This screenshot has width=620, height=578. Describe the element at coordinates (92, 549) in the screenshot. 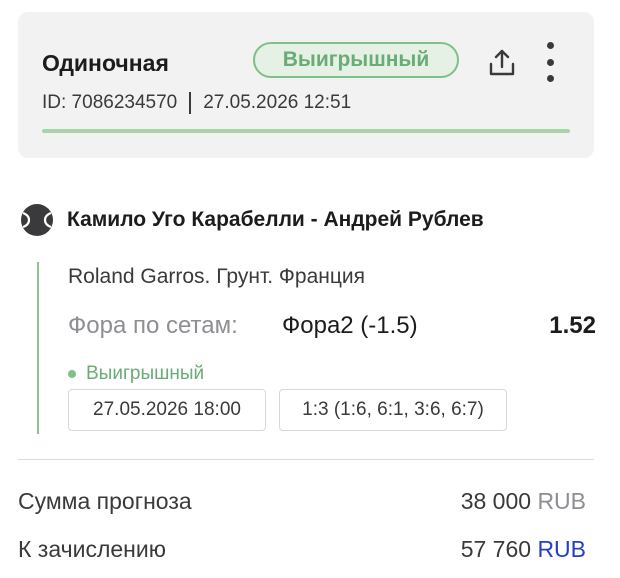

I see `payout-label: К зачислению` at that location.